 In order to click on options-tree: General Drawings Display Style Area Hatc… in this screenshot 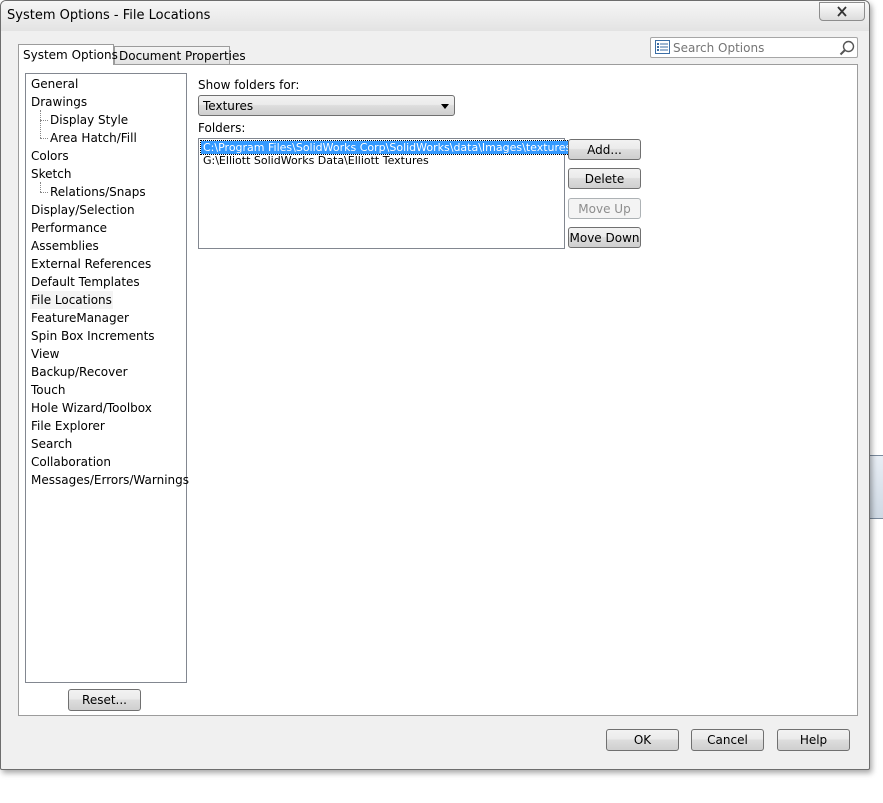, I will do `click(107, 378)`.